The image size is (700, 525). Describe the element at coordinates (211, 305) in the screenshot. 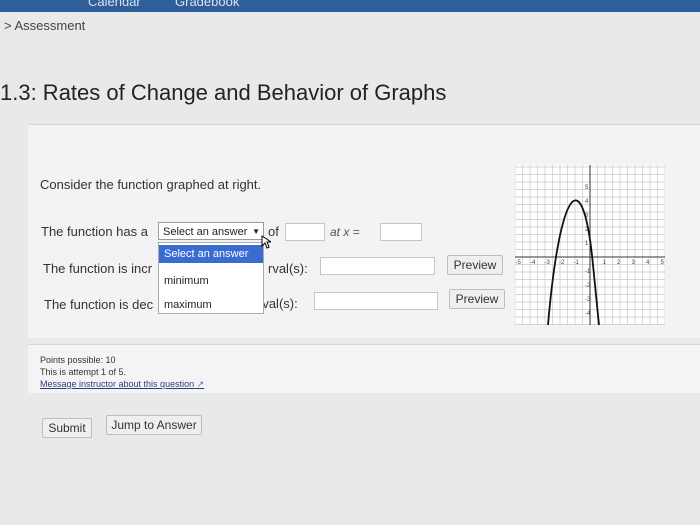

I see `option-maximum: maximum` at that location.